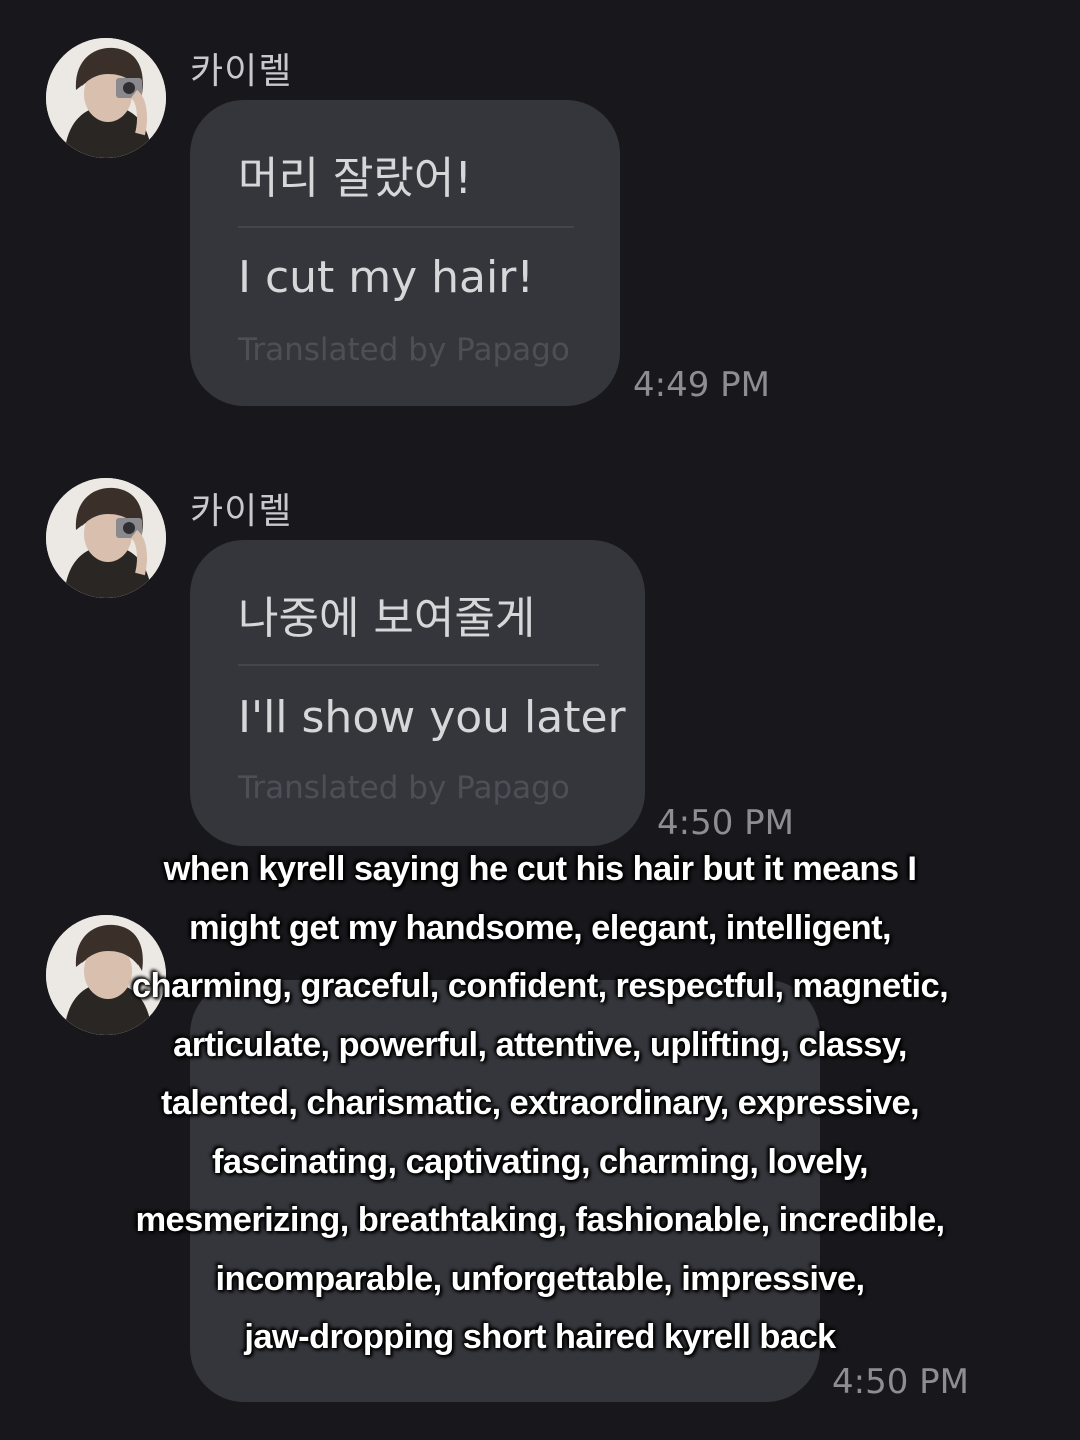 The width and height of the screenshot is (1080, 1440). I want to click on timestamp: 4:50 PM, so click(900, 1382).